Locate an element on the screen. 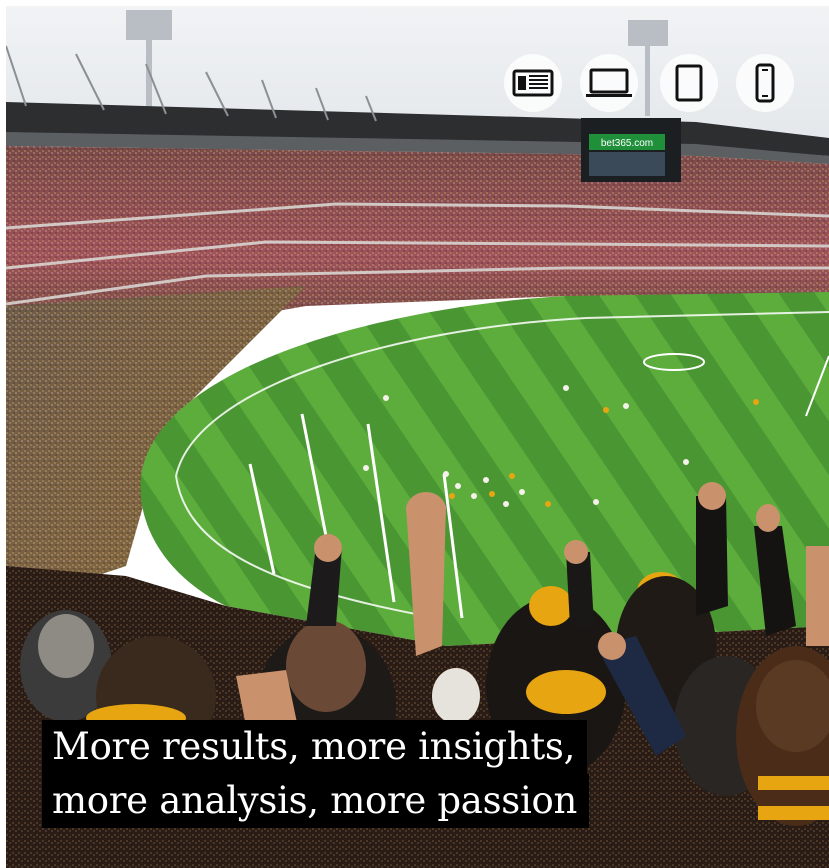 Image resolution: width=829 pixels, height=868 pixels. phone-device-button is located at coordinates (765, 83).